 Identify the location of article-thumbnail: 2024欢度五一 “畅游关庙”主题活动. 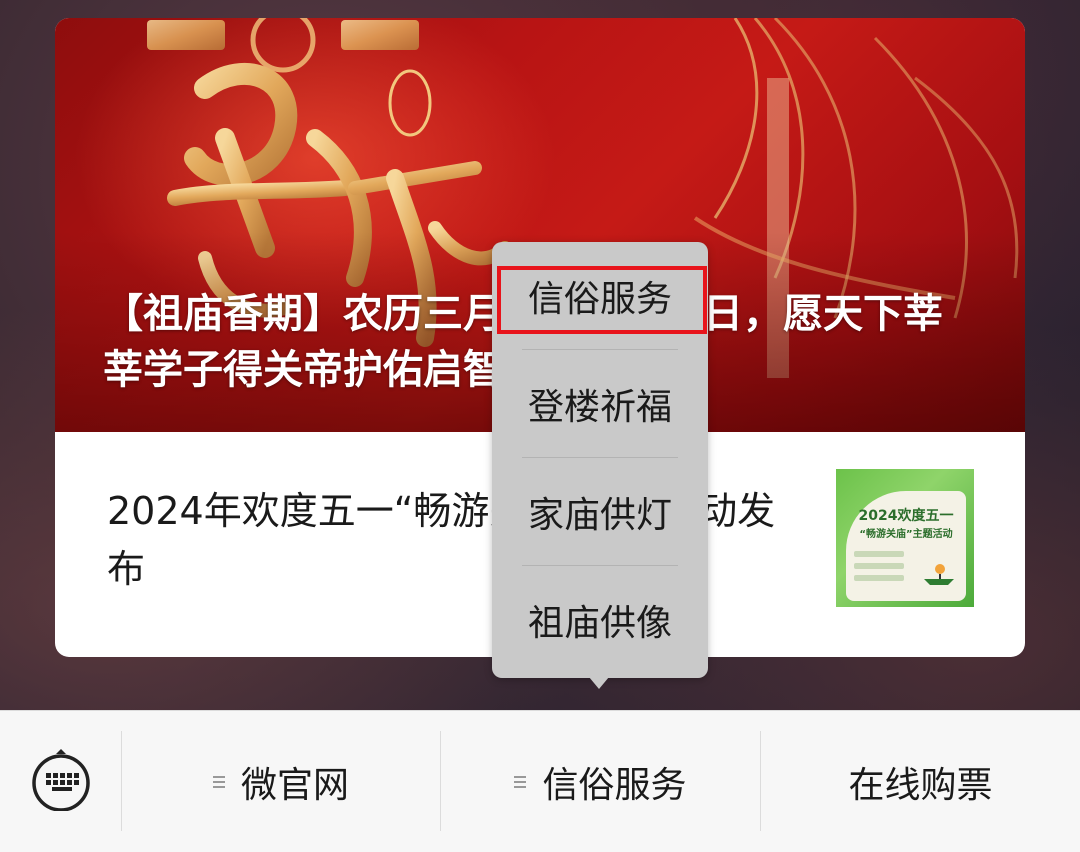
(905, 538).